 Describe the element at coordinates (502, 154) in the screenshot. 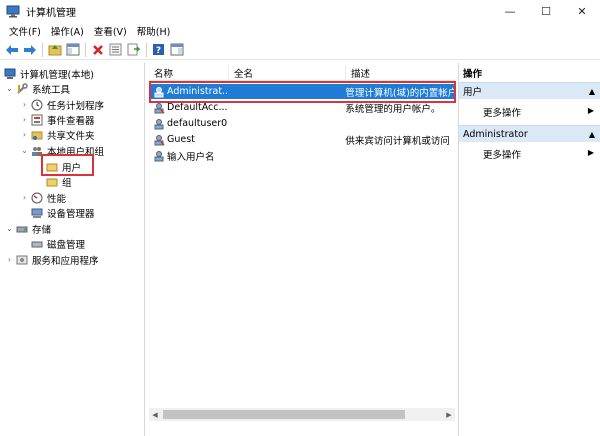

I see `more-actions-administrator: 更多操作` at that location.